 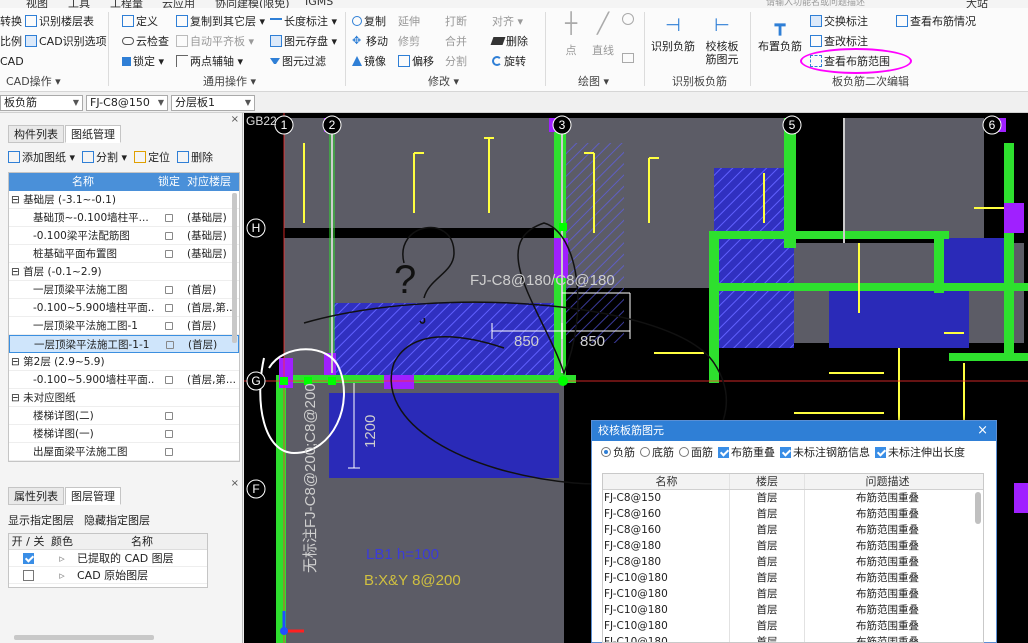 What do you see at coordinates (509, 61) in the screenshot?
I see `rotate-button: 旋转` at bounding box center [509, 61].